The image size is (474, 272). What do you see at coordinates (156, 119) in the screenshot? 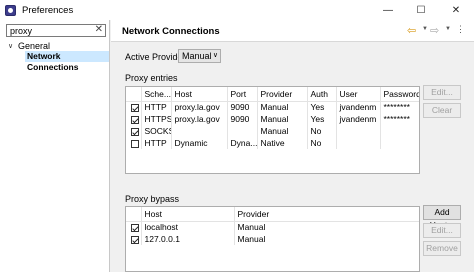
I see `scheme-cell: HTTPS` at bounding box center [156, 119].